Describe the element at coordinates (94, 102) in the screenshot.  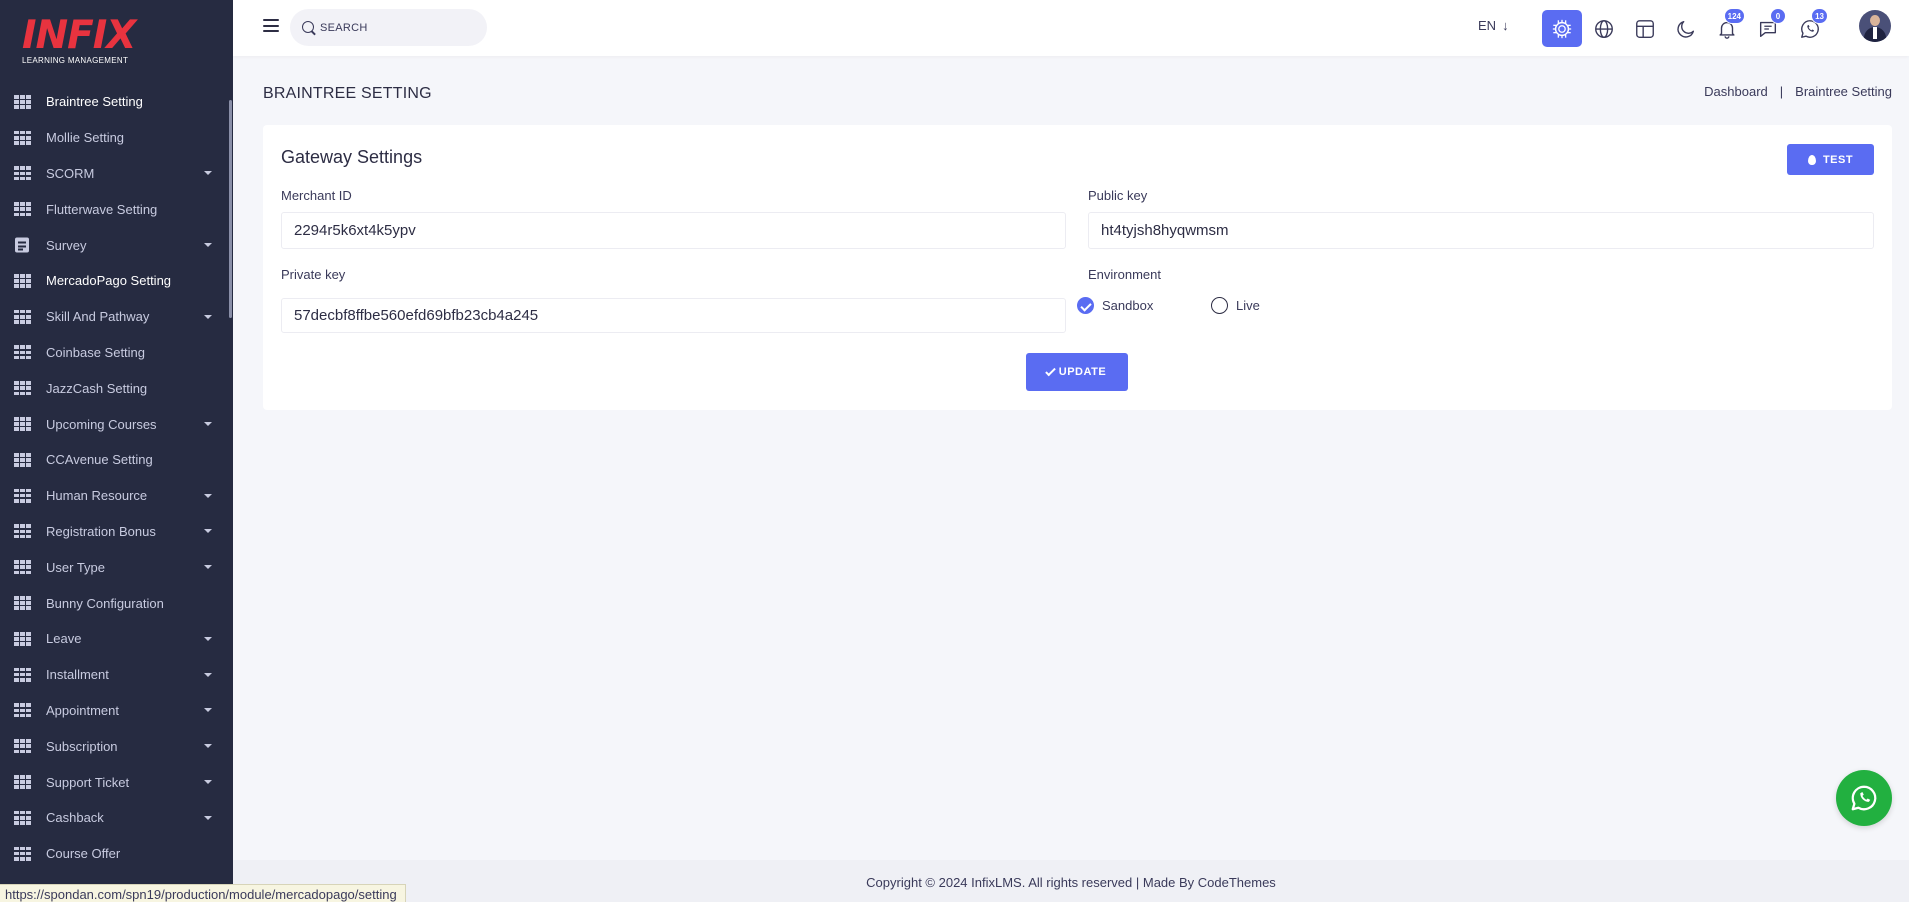
I see `sidebar-item-label: Braintree Setting` at that location.